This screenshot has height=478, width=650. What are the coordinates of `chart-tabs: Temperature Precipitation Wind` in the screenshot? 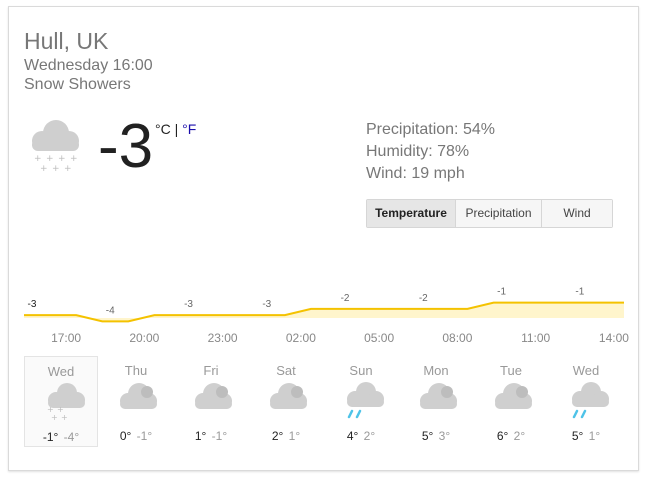 It's located at (489, 213).